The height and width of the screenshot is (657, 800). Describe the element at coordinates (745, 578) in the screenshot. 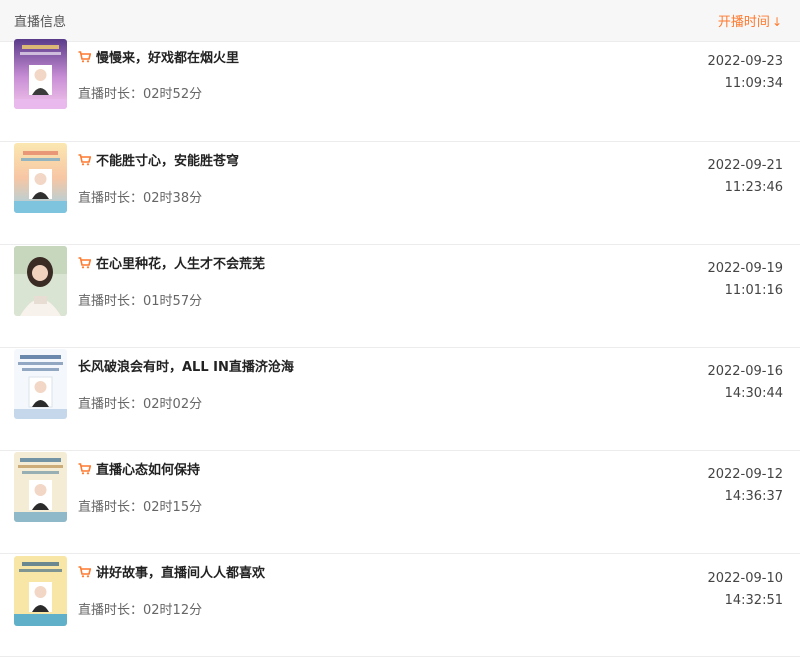

I see `start-date: 2022-09-10` at that location.